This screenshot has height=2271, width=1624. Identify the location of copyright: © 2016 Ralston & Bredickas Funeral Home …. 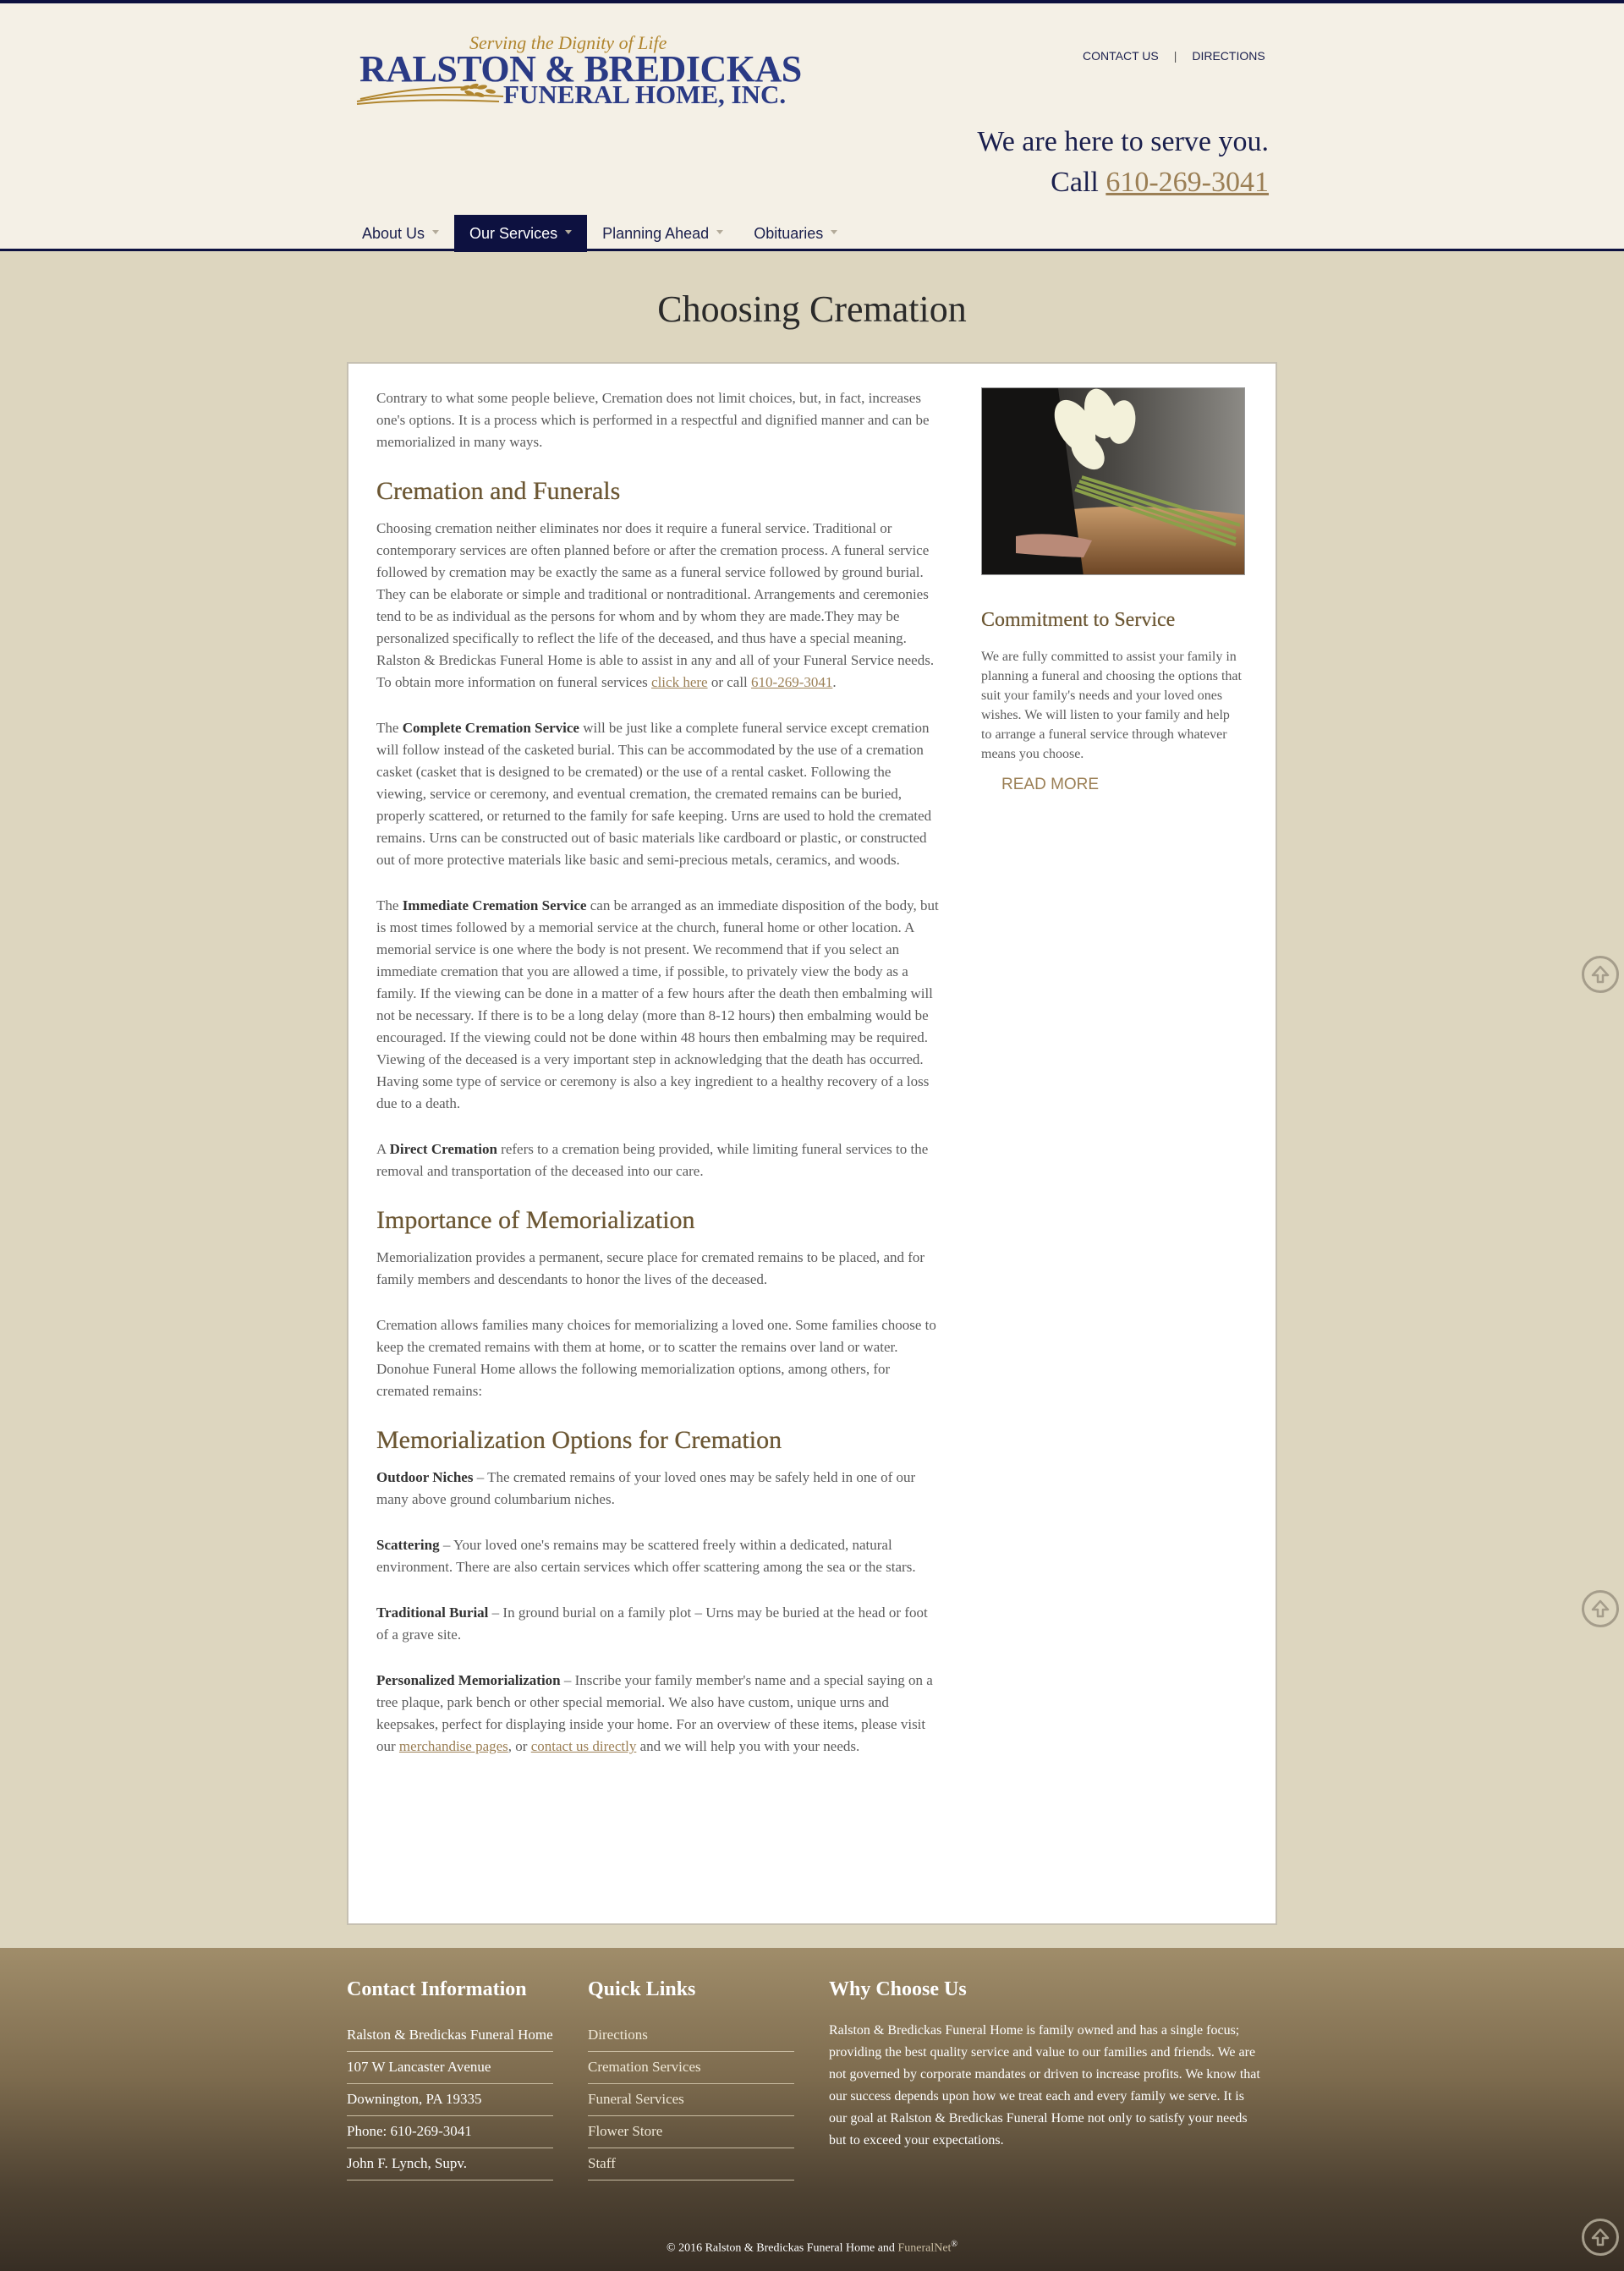
(812, 2248).